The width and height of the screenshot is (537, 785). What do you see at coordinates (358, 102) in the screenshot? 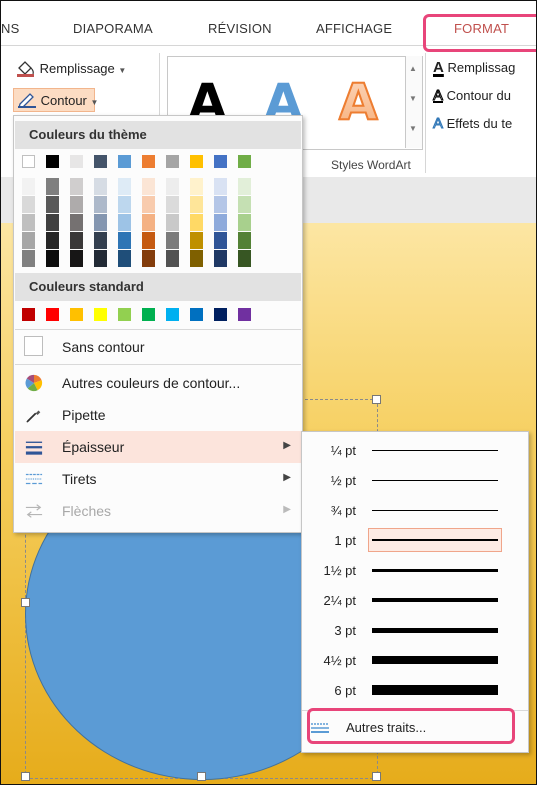
I see `wordart-style-orange: A` at bounding box center [358, 102].